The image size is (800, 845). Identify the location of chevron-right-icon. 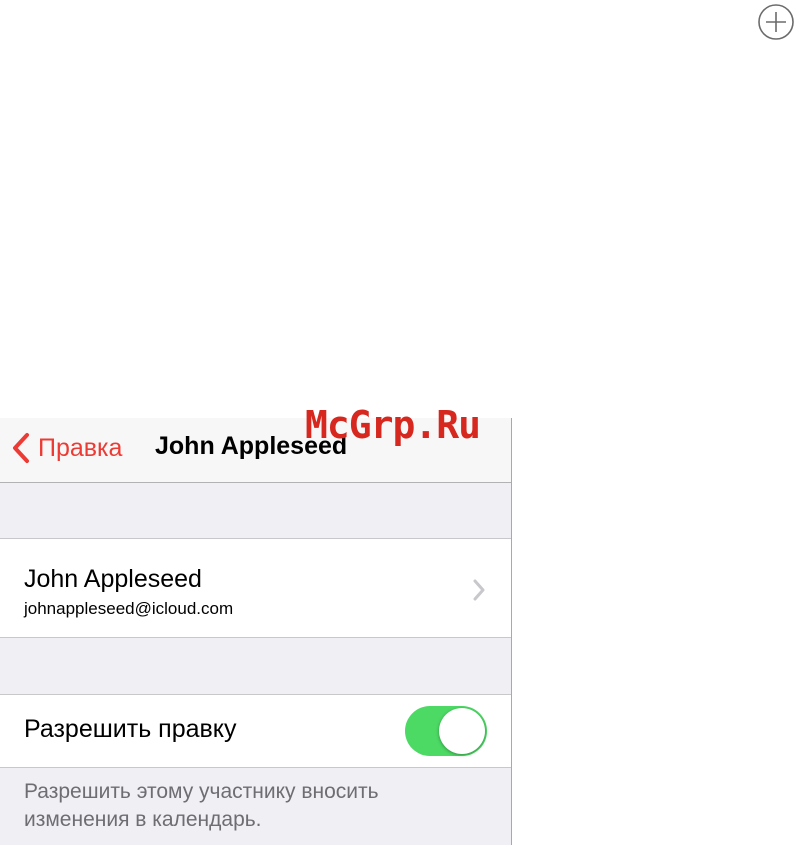
(479, 590).